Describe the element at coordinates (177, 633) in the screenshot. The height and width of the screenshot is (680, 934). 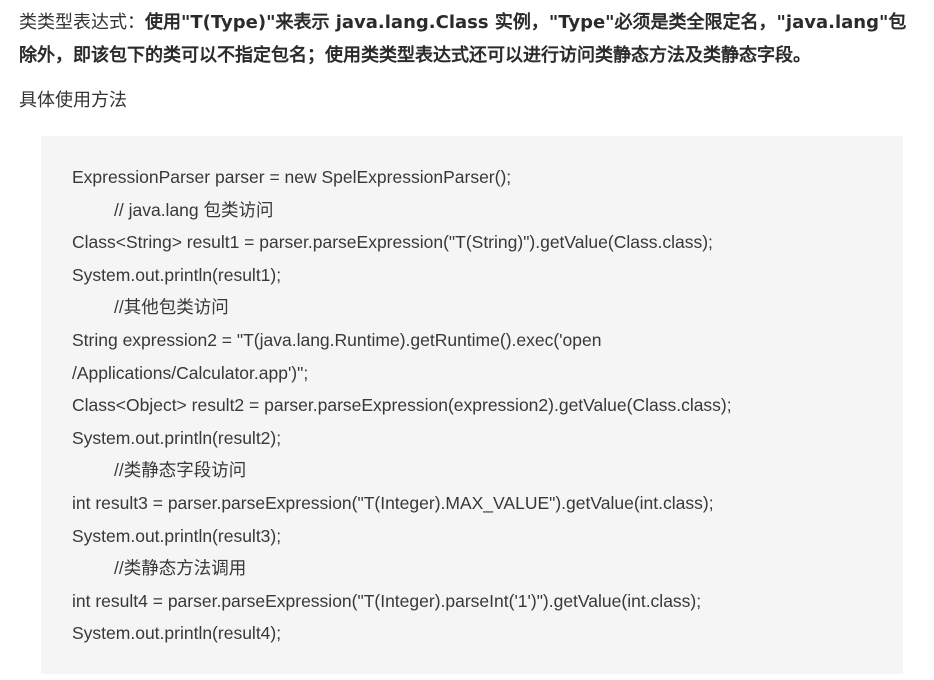
I see `code-line: System.out.println(result4);` at that location.